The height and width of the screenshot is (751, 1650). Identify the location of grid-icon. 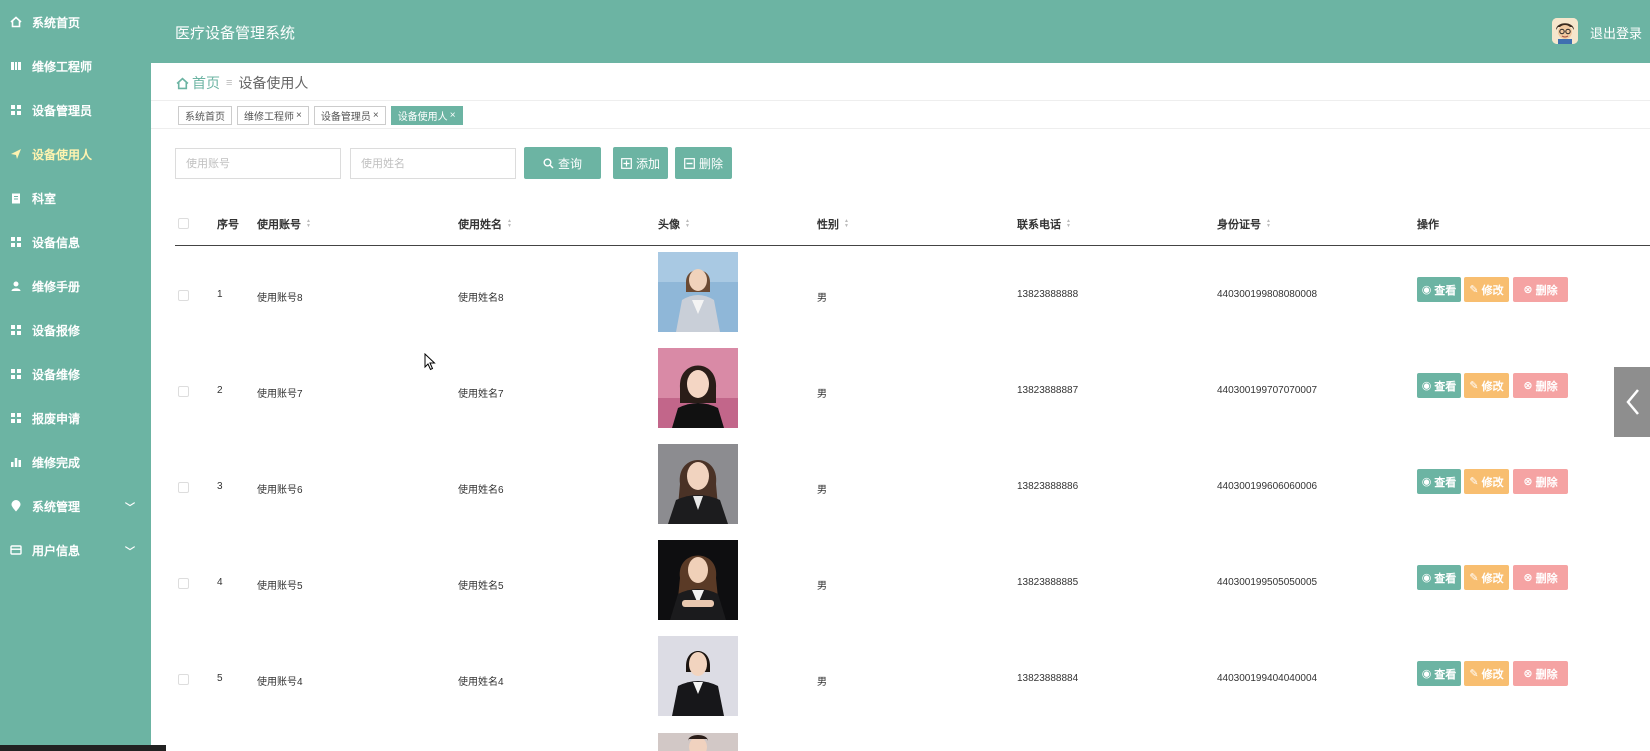
(16, 242).